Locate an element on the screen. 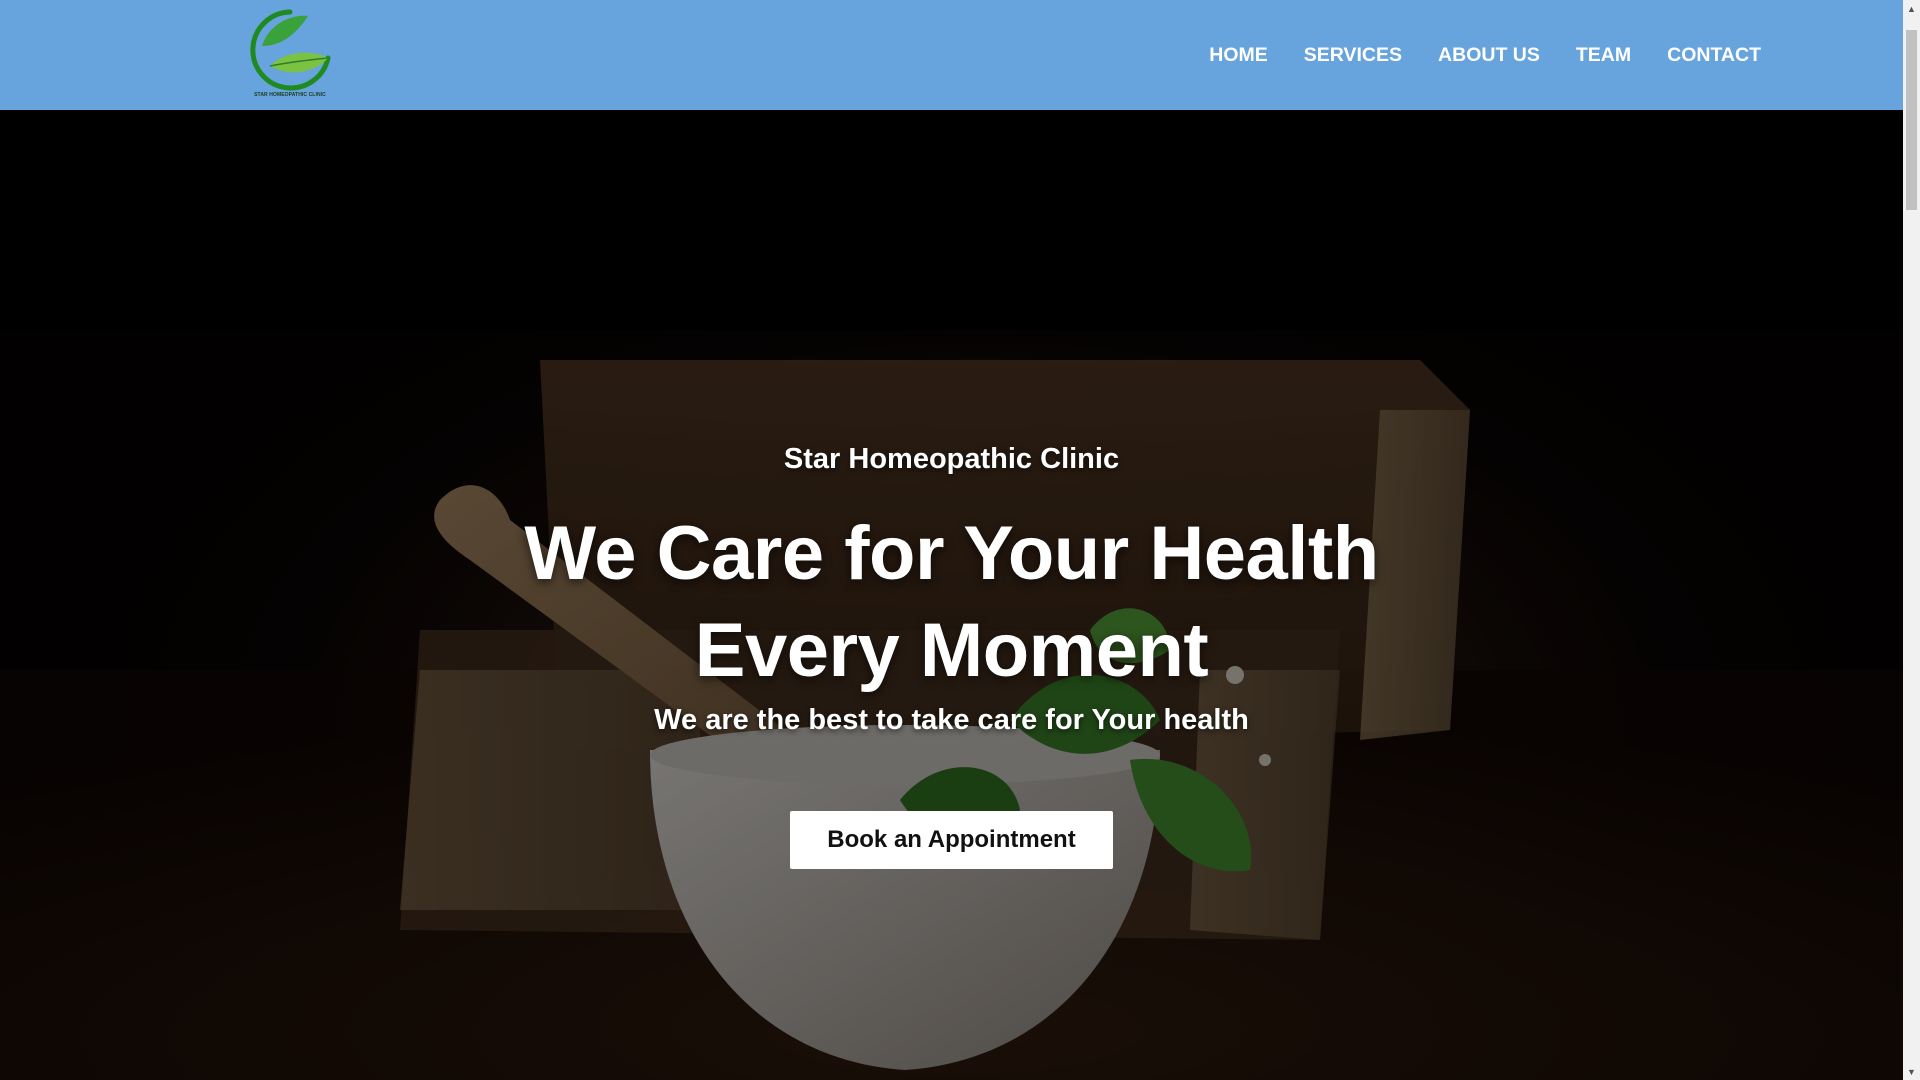  chevron-up-icon: ▲ is located at coordinates (1911, 8).